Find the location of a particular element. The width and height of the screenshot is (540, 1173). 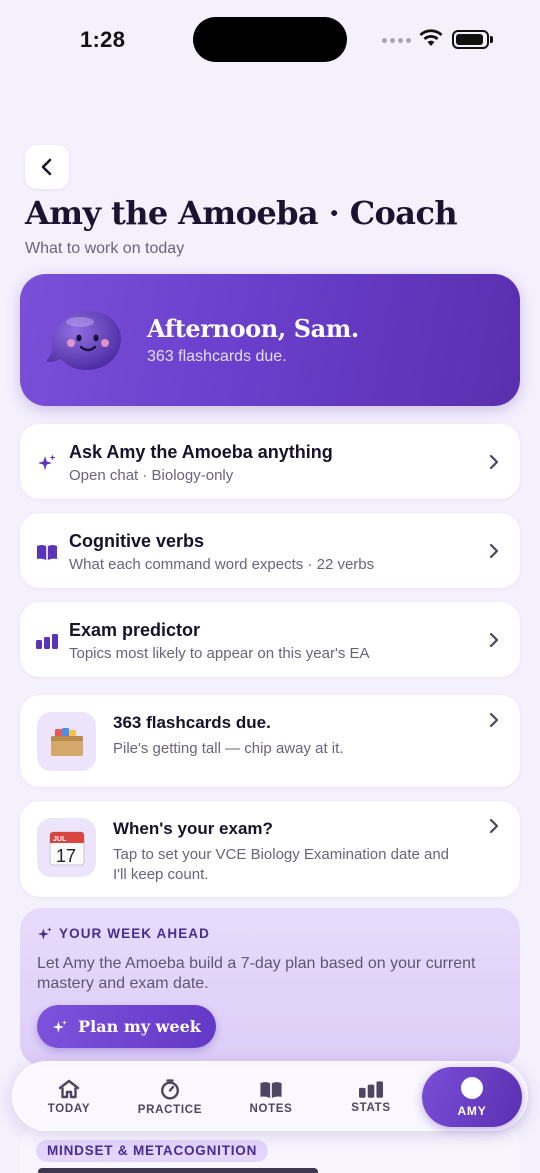

tab-today: TODAY is located at coordinates (69, 1097).